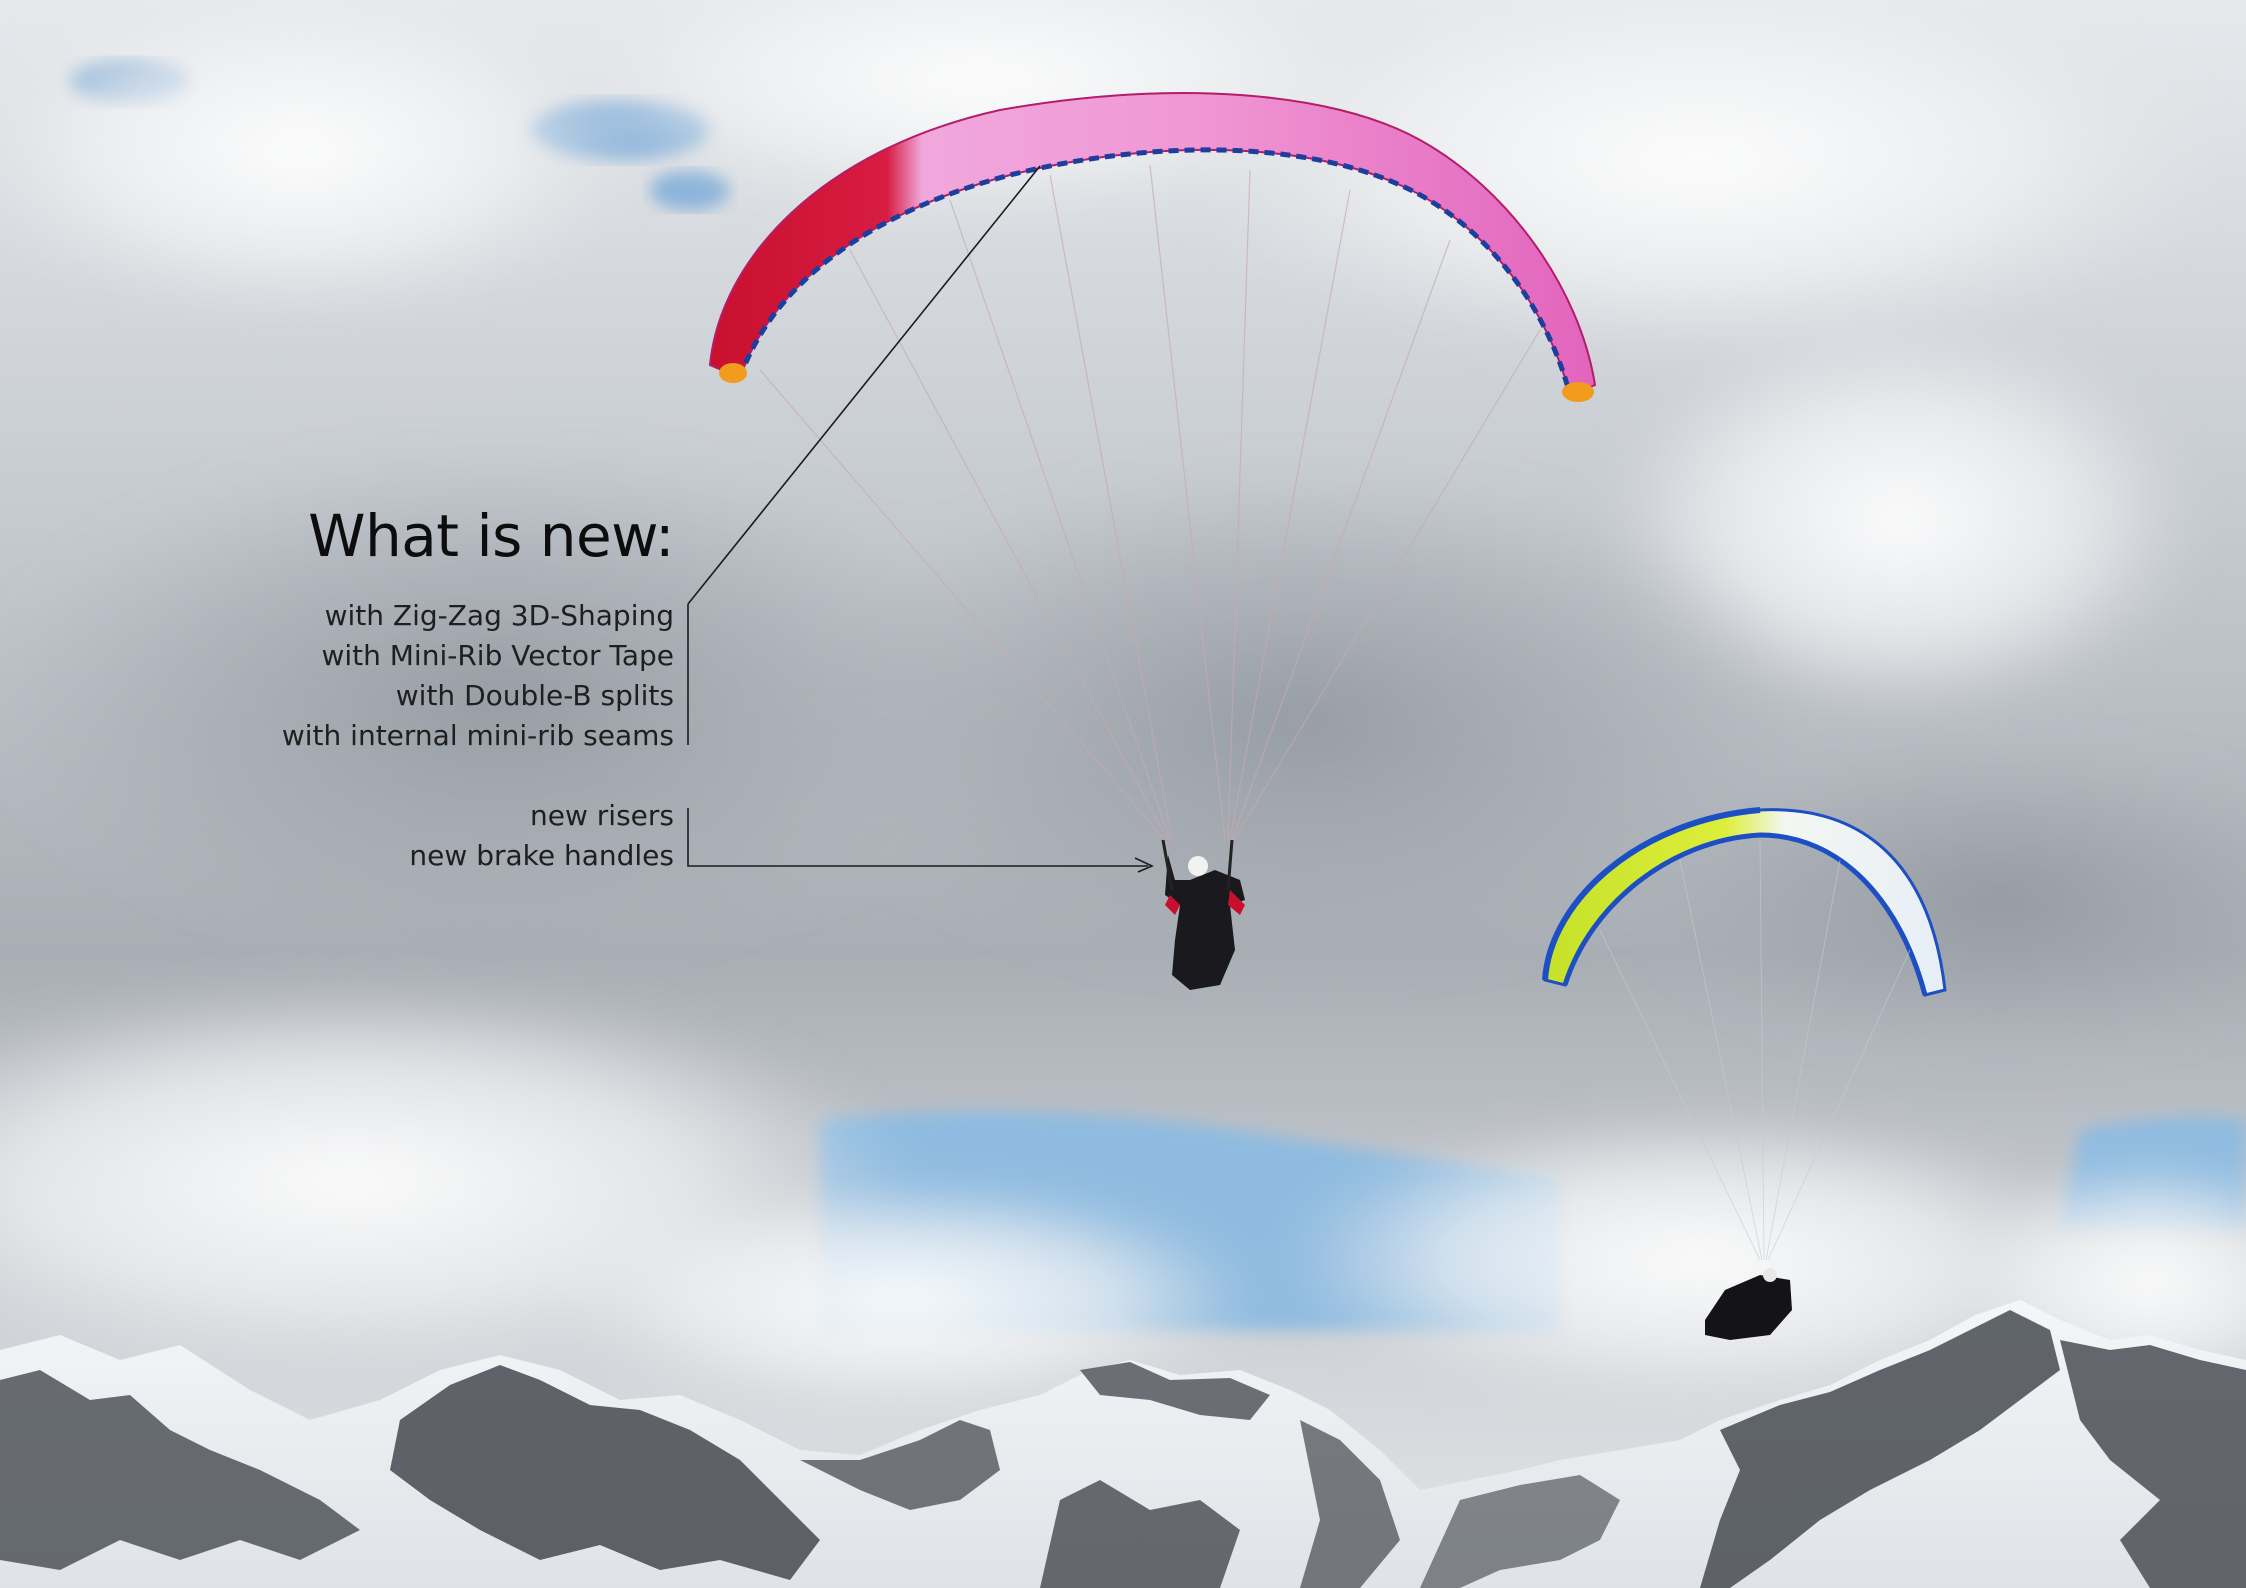  I want to click on feature-item: with internal mini-rib seams, so click(477, 735).